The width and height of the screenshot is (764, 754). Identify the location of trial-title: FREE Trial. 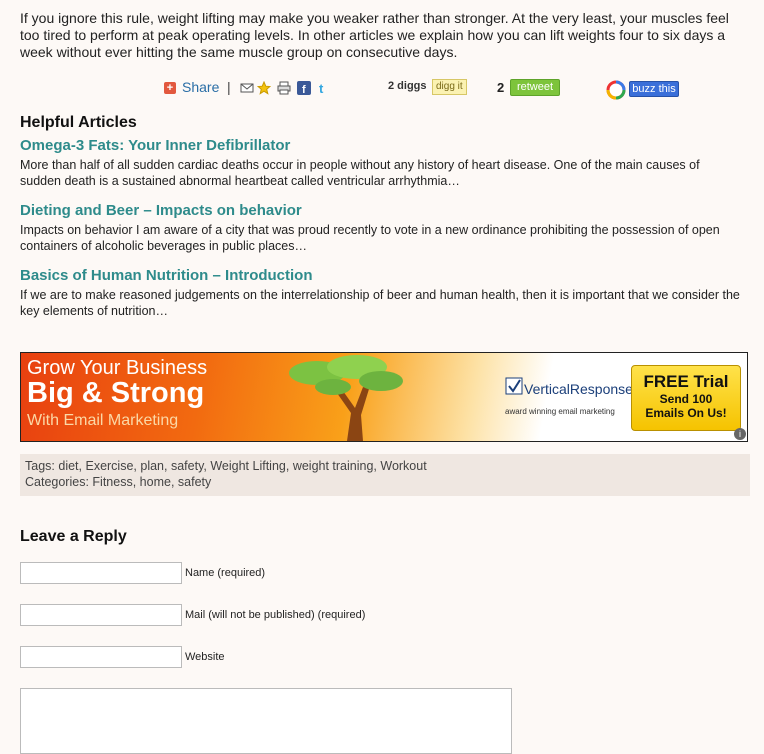
(686, 381).